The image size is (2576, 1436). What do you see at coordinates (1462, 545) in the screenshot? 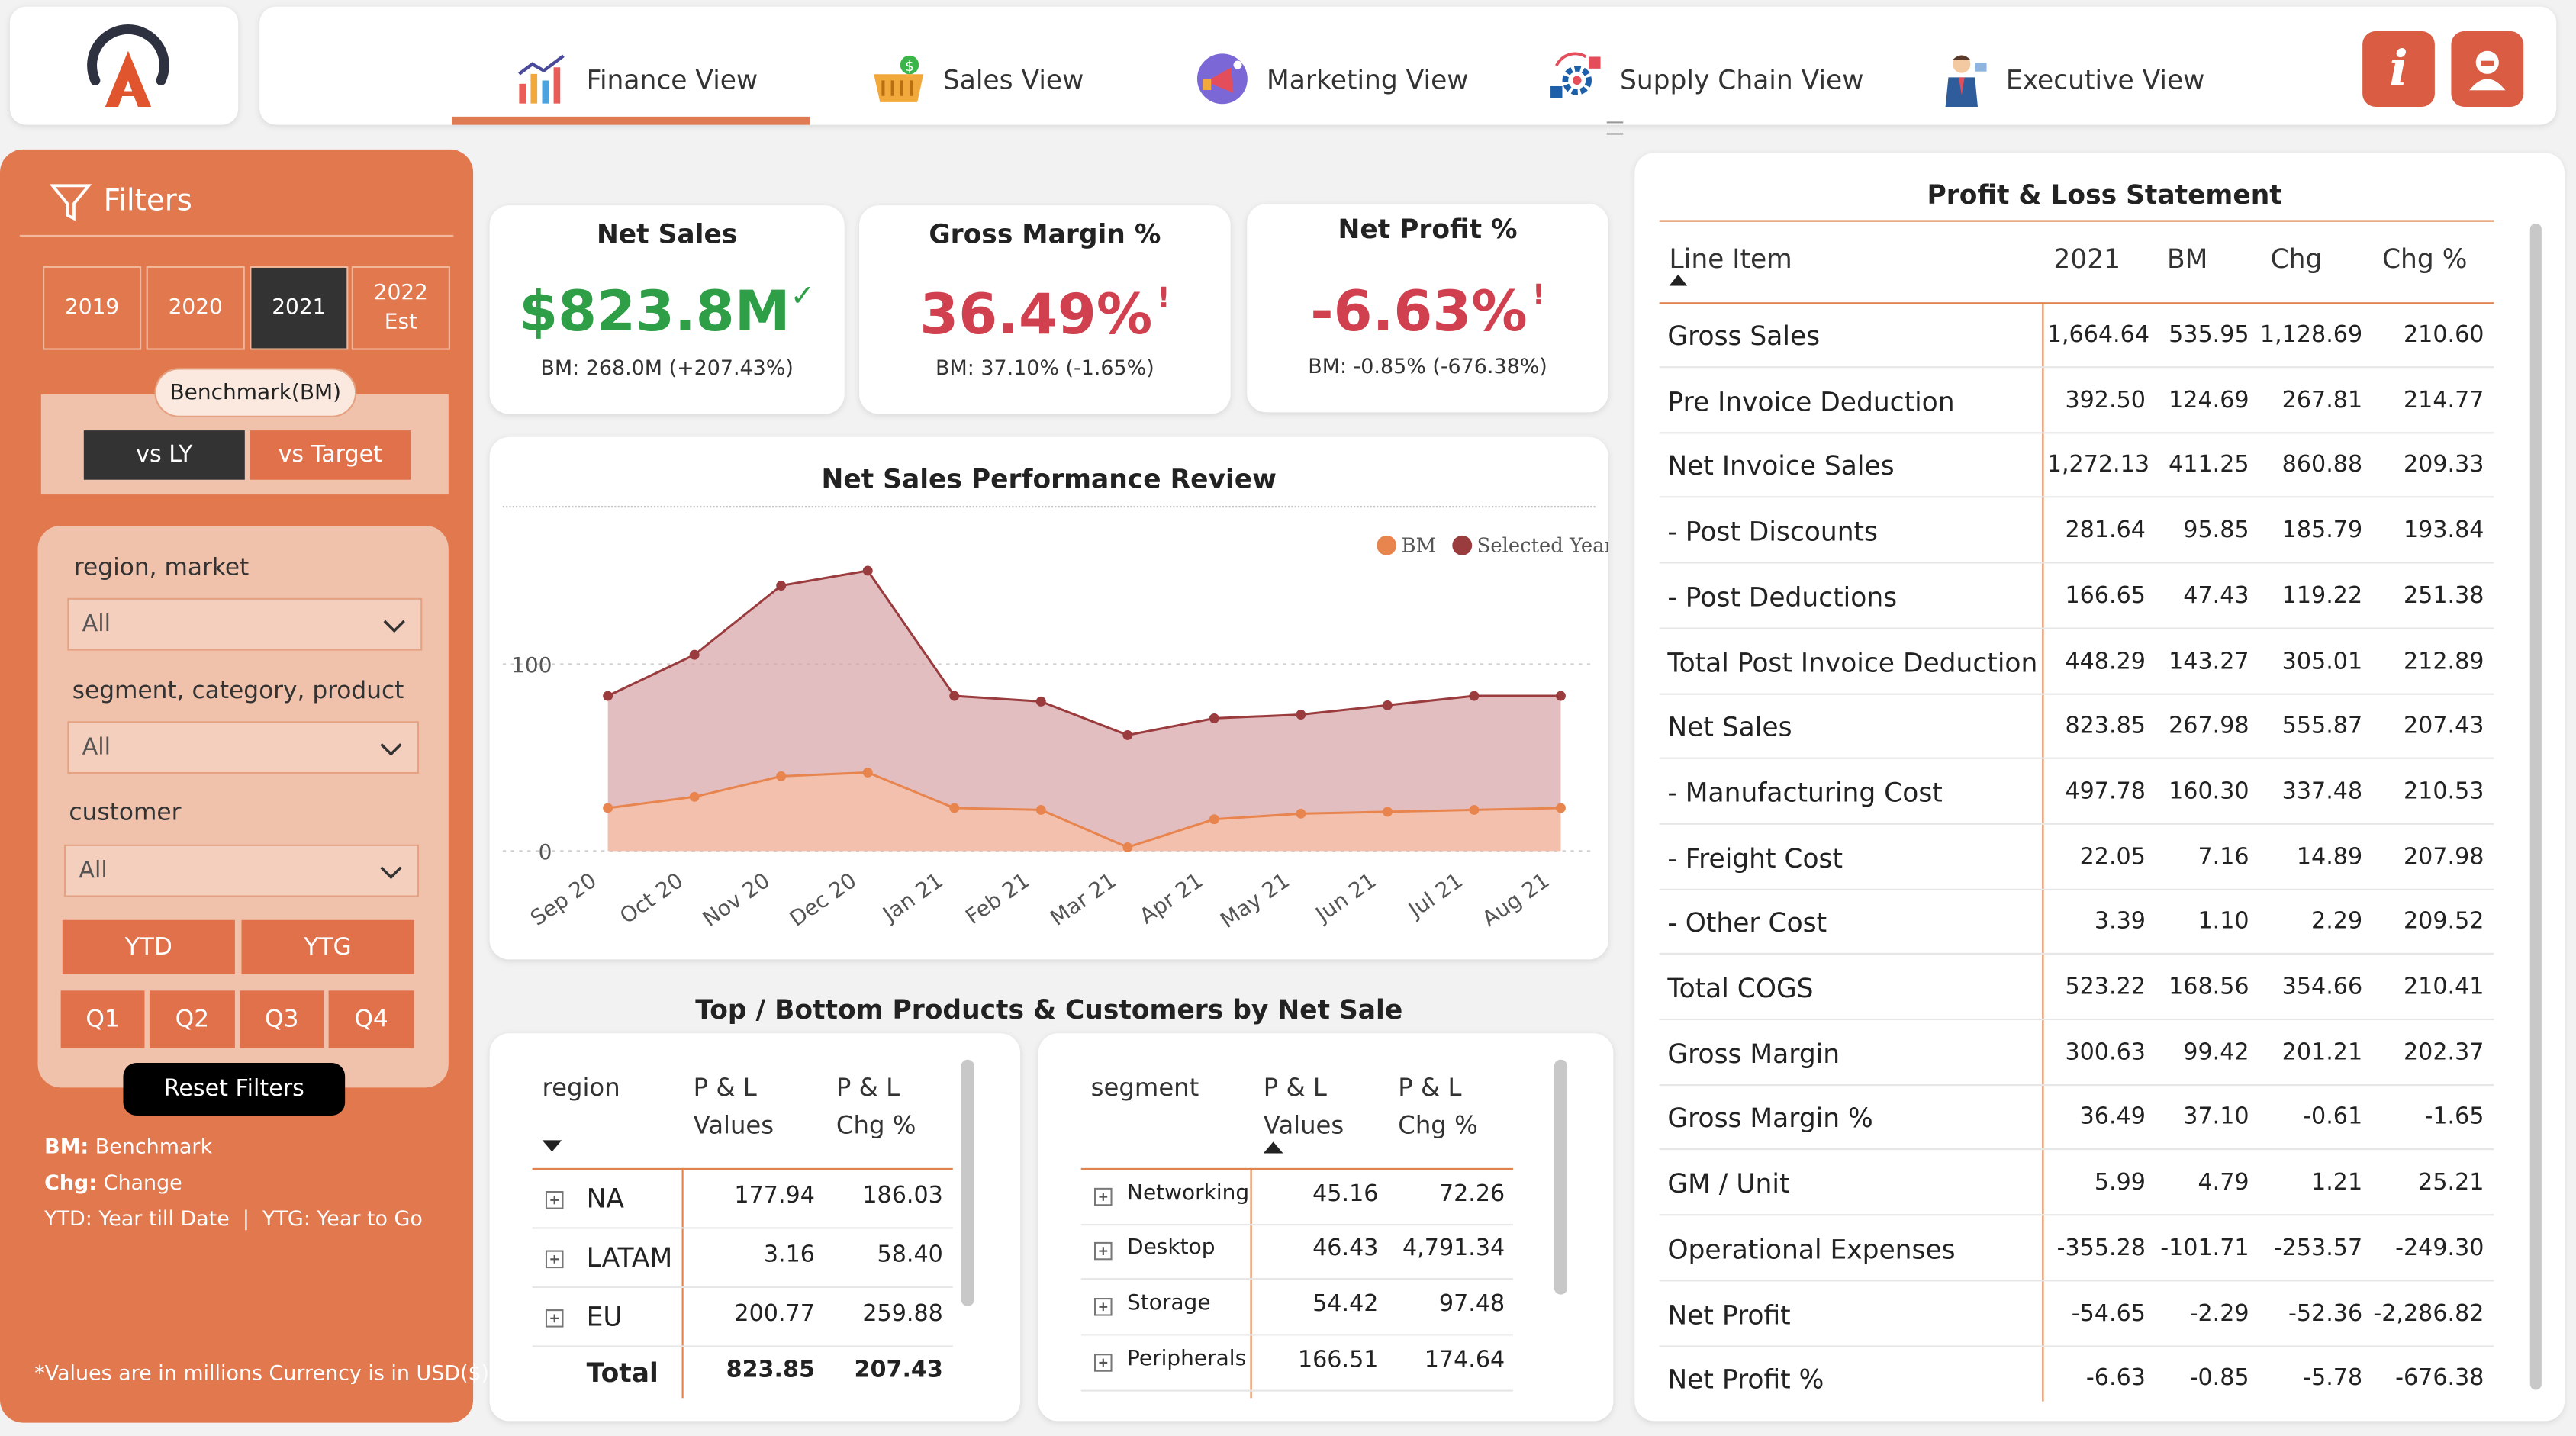
I see `legend-swatch` at bounding box center [1462, 545].